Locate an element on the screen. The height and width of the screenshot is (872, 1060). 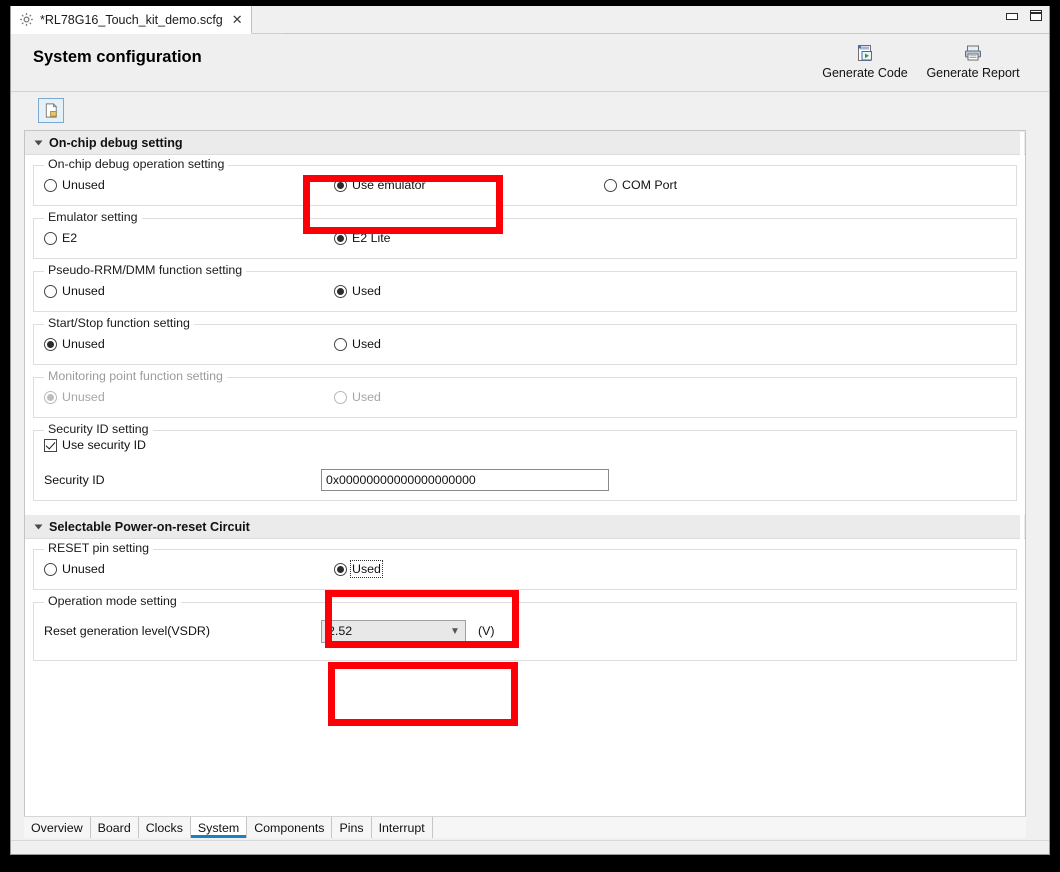
radio-label: E2 is located at coordinates (70, 238).